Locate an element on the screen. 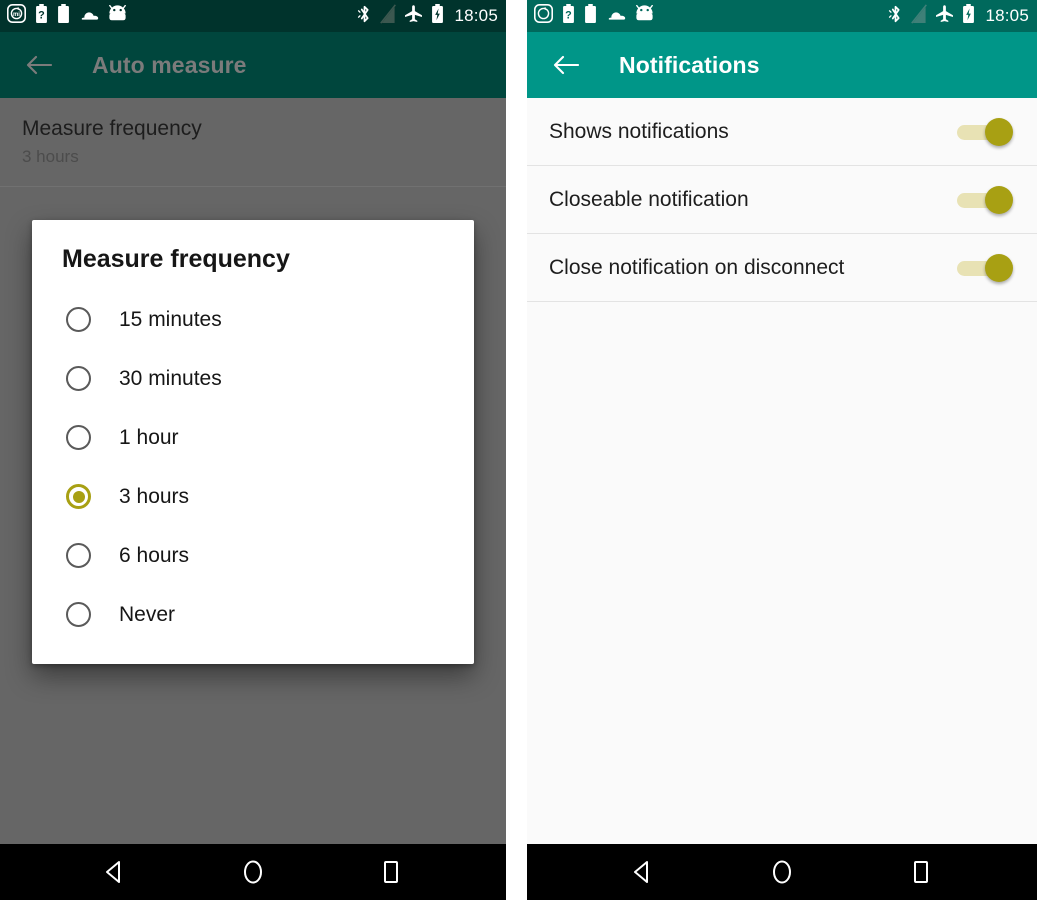 The width and height of the screenshot is (1037, 900). nav-bar-right is located at coordinates (782, 872).